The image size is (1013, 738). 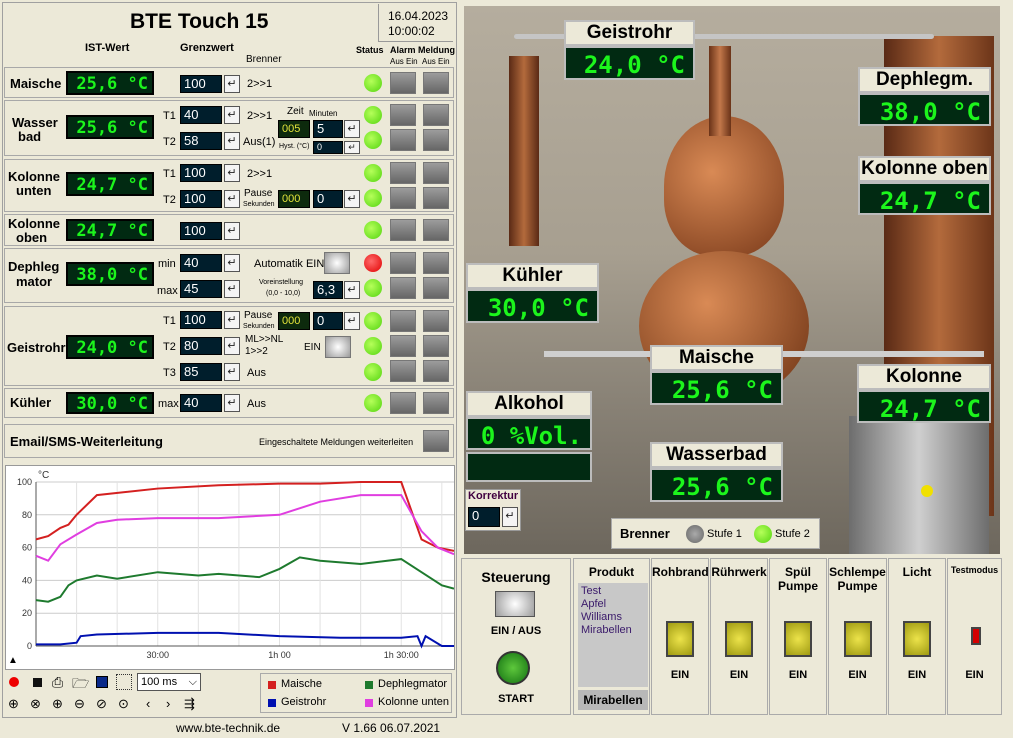 I want to click on maische-alarm-toggle, so click(x=403, y=83).